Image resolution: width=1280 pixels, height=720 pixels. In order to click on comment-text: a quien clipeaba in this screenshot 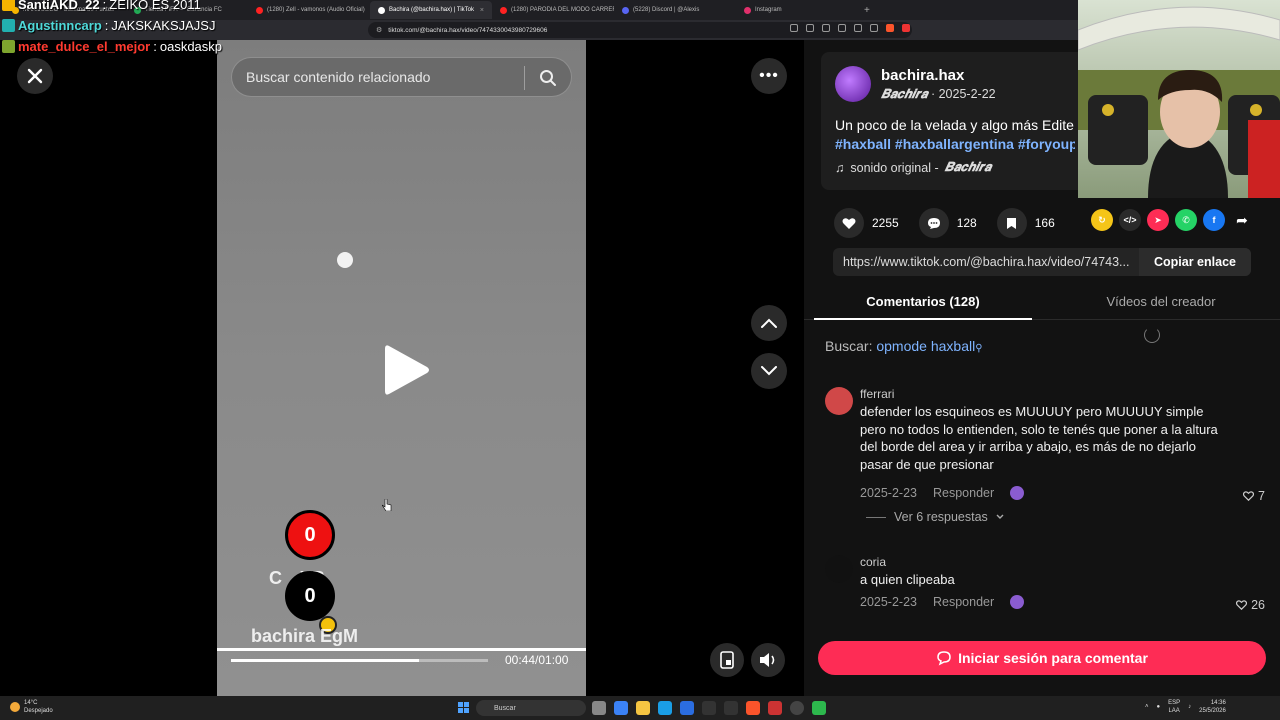, I will do `click(907, 579)`.